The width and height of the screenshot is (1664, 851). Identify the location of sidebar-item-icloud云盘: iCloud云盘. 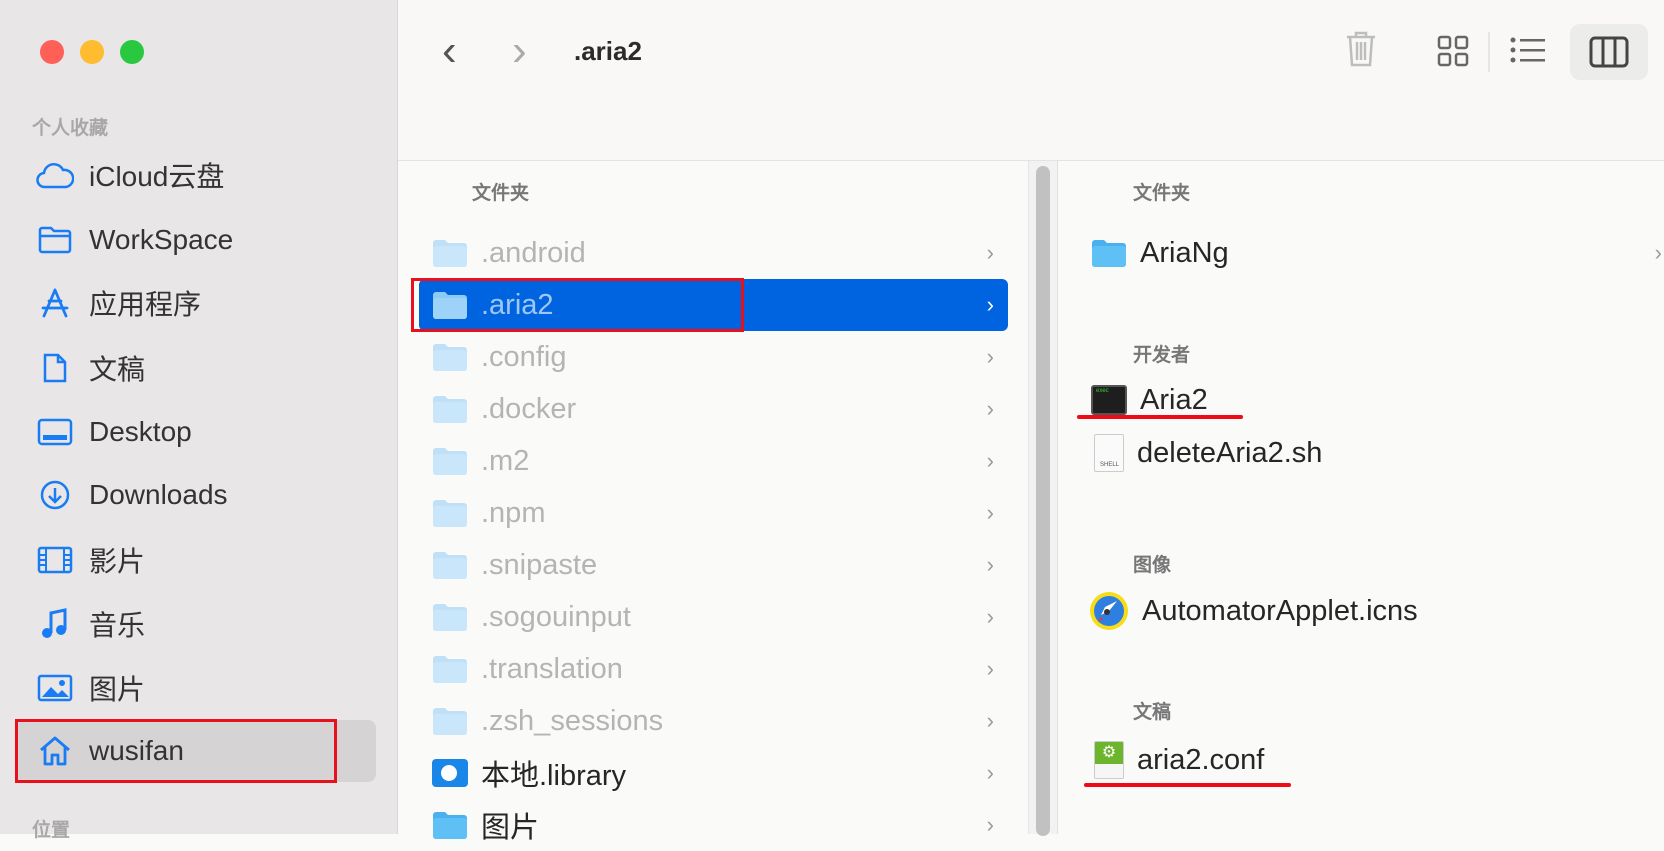
(195, 175).